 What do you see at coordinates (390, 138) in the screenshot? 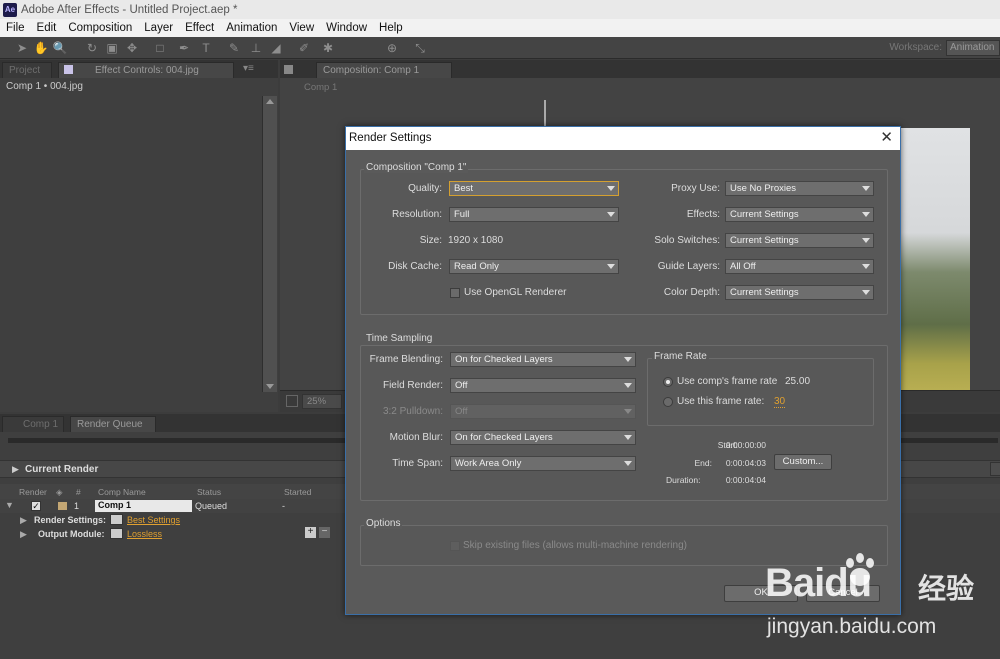
I see `dialog-title: Render Settings` at bounding box center [390, 138].